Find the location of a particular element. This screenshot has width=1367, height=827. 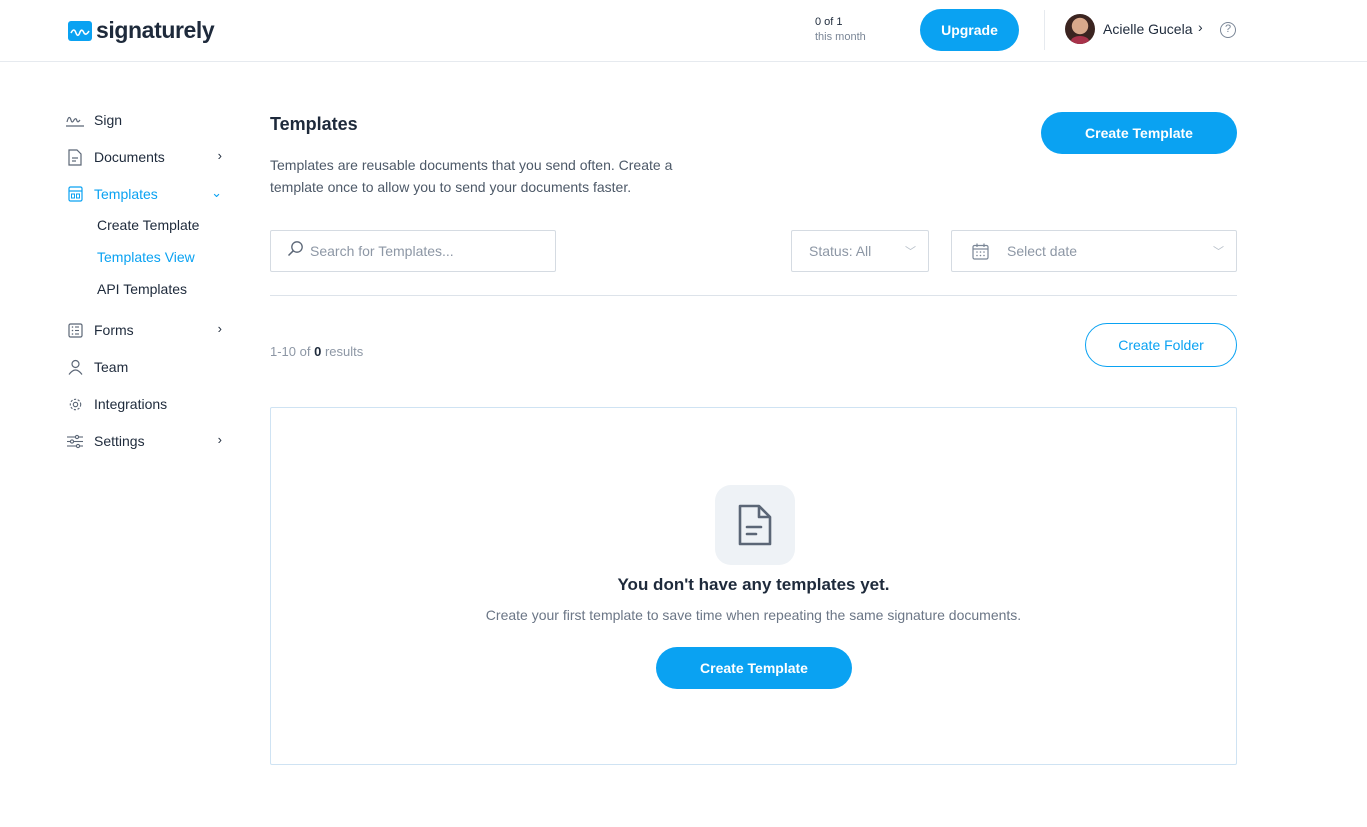

forms-icon is located at coordinates (75, 330).